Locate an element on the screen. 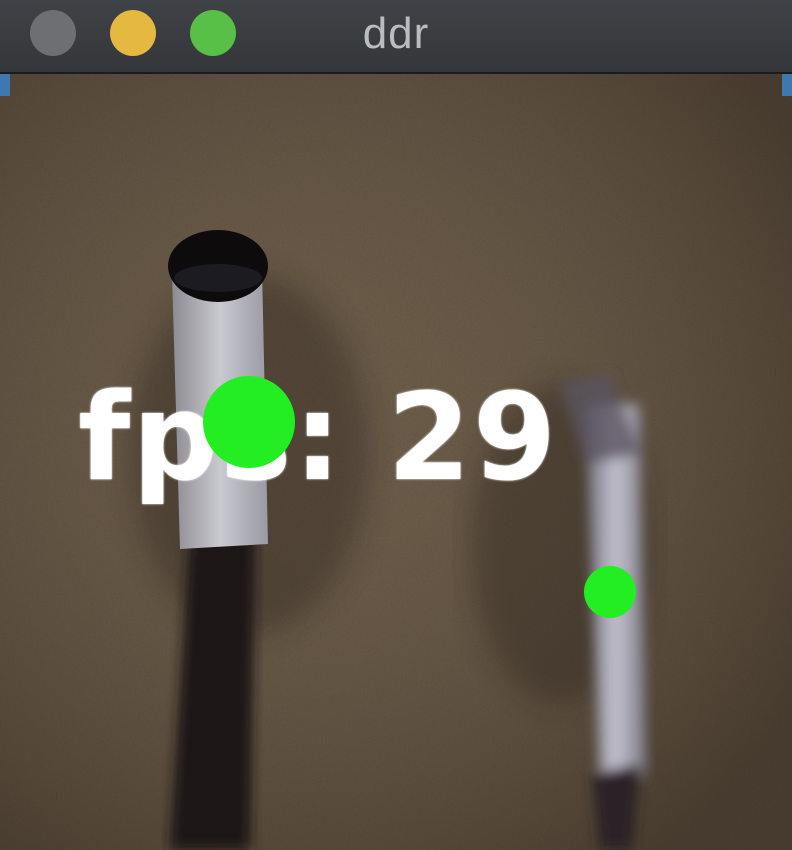 This screenshot has width=792, height=850. title-bar: ddr is located at coordinates (396, 37).